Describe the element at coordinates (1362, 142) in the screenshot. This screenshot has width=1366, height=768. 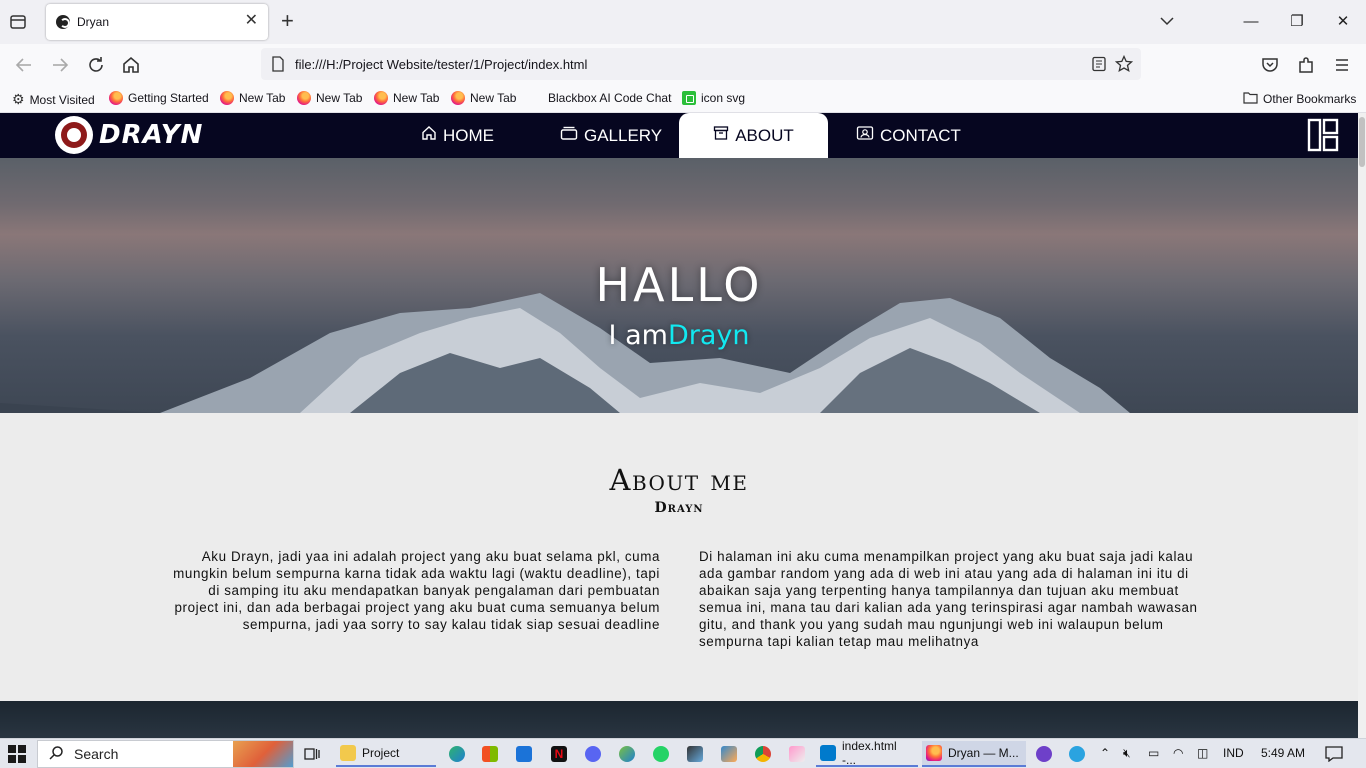
I see `scrollbar-thumb` at that location.